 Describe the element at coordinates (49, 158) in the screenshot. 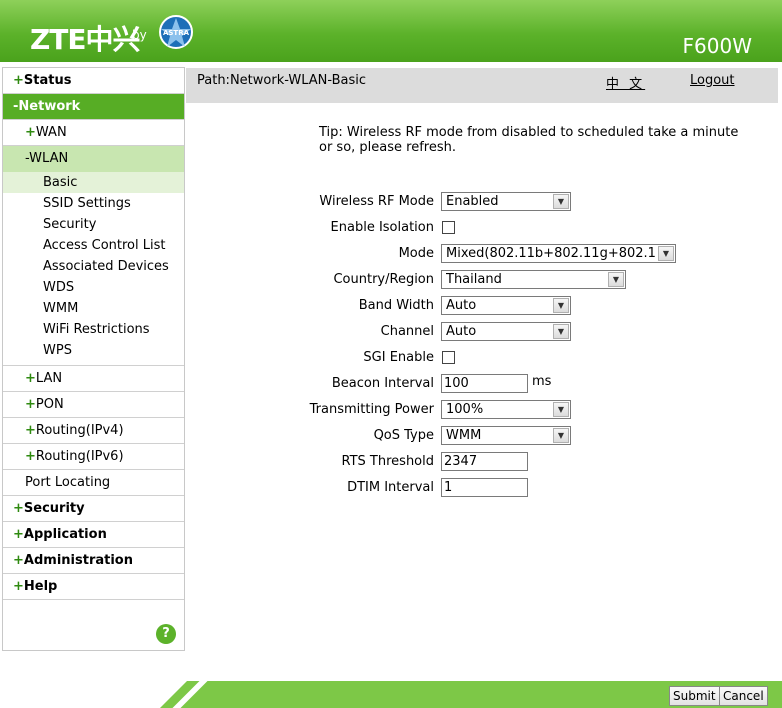

I see `sidebar-item-label: WLAN` at that location.